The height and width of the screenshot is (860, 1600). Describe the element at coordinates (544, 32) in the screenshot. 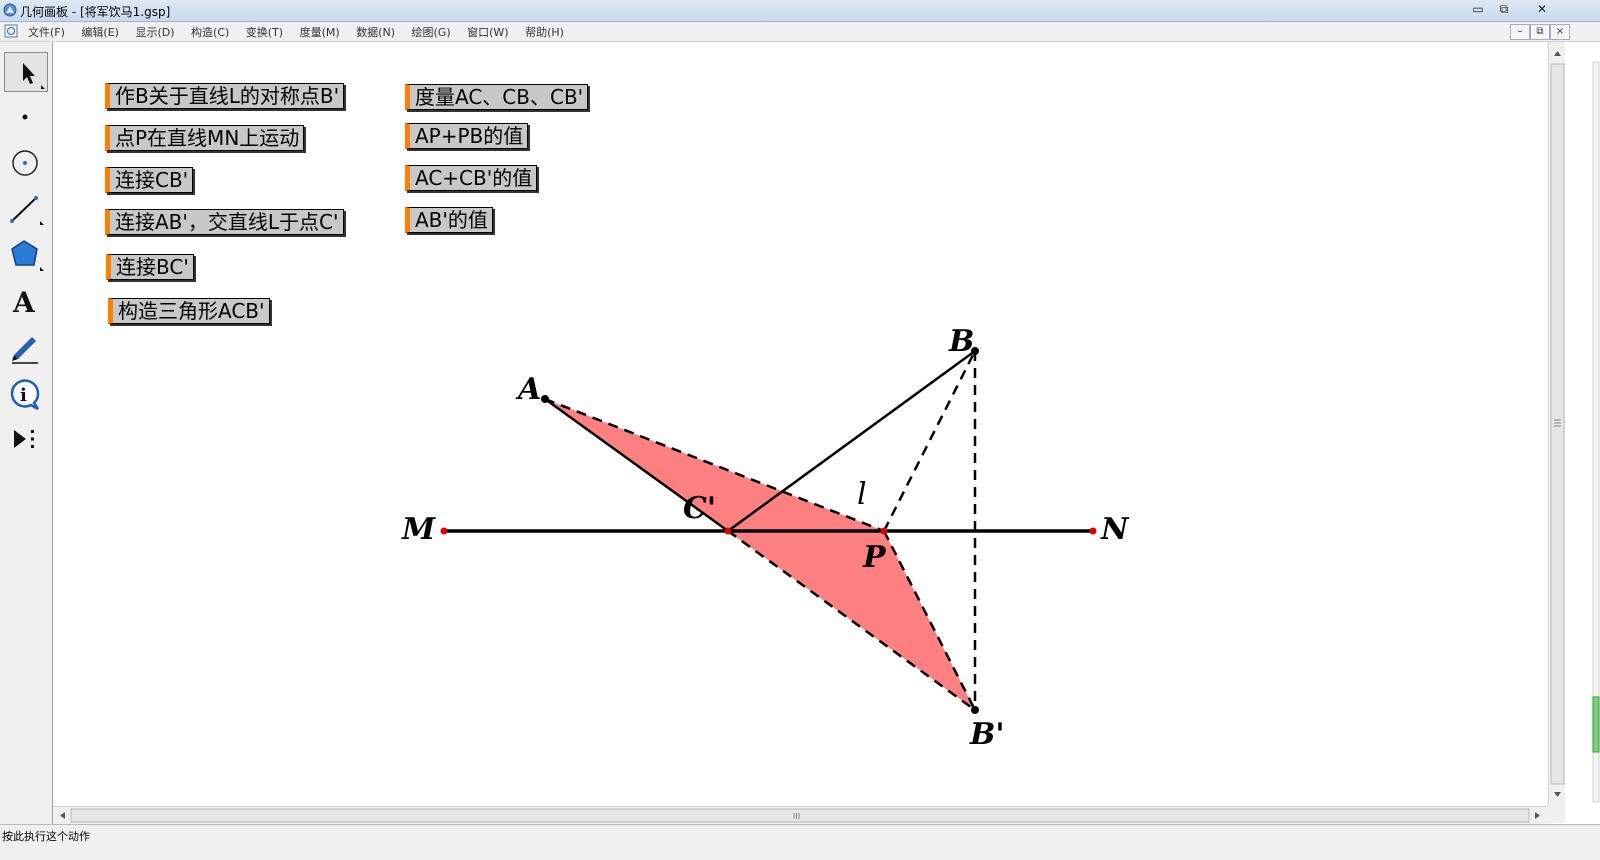

I see `menu-help: 帮助(H)` at that location.